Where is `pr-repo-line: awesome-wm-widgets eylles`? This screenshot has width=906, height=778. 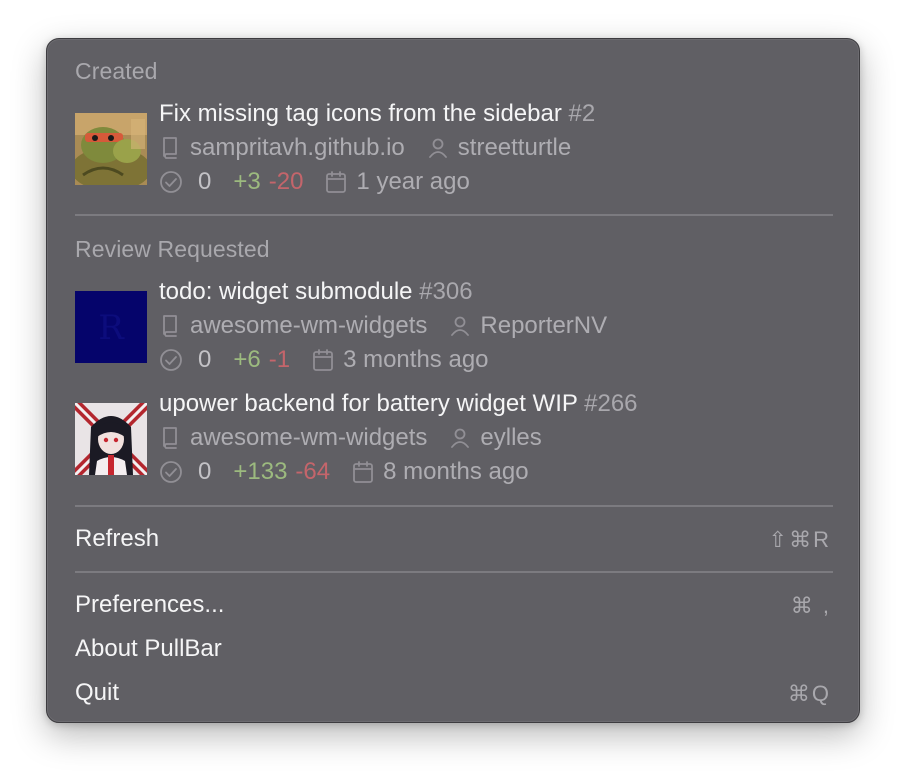
pr-repo-line: awesome-wm-widgets eylles is located at coordinates (350, 438).